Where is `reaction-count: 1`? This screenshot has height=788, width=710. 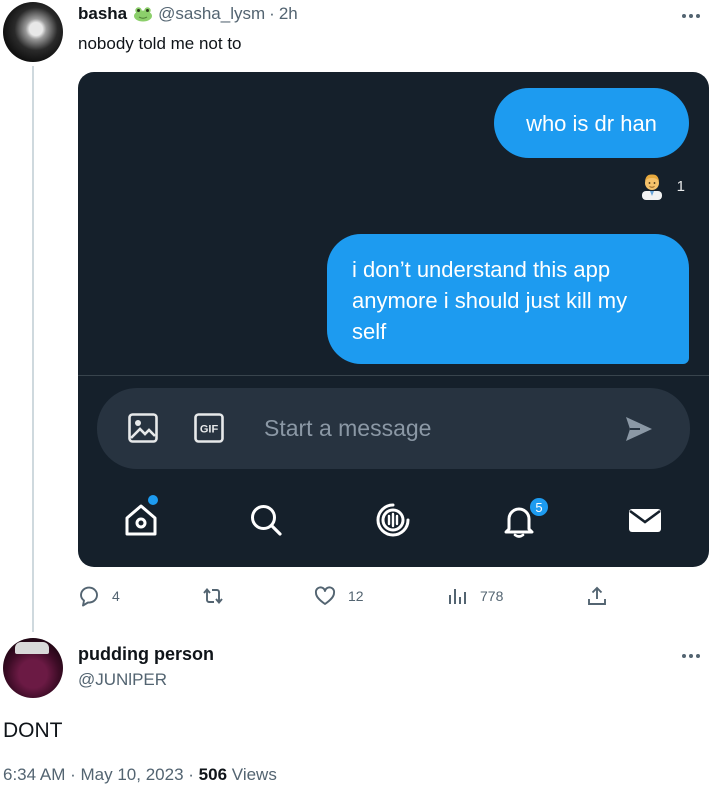
reaction-count: 1 is located at coordinates (680, 186).